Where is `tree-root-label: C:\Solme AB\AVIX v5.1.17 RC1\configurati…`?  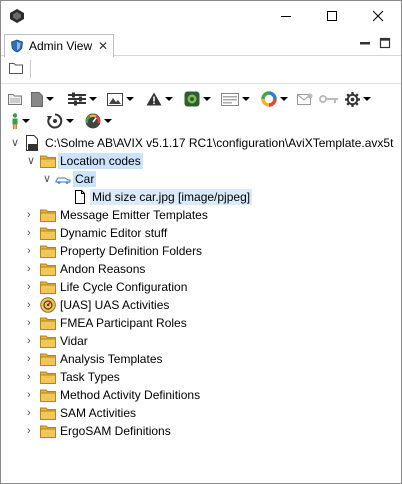 tree-root-label: C:\Solme AB\AVIX v5.1.17 RC1\configurati… is located at coordinates (219, 143).